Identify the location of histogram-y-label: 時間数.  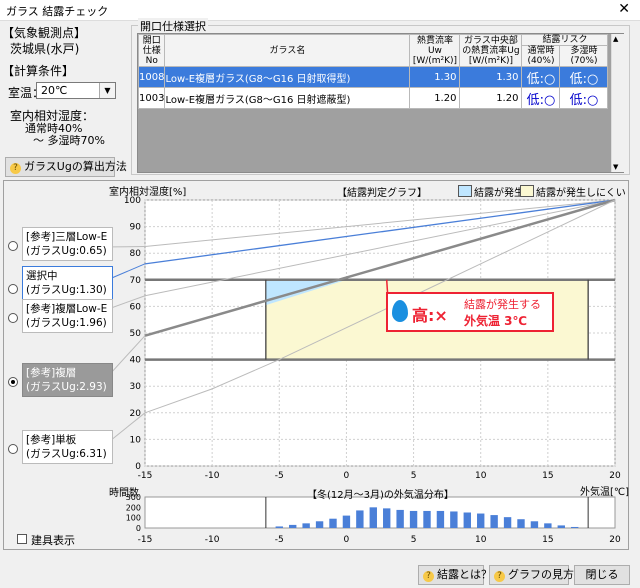
(124, 493).